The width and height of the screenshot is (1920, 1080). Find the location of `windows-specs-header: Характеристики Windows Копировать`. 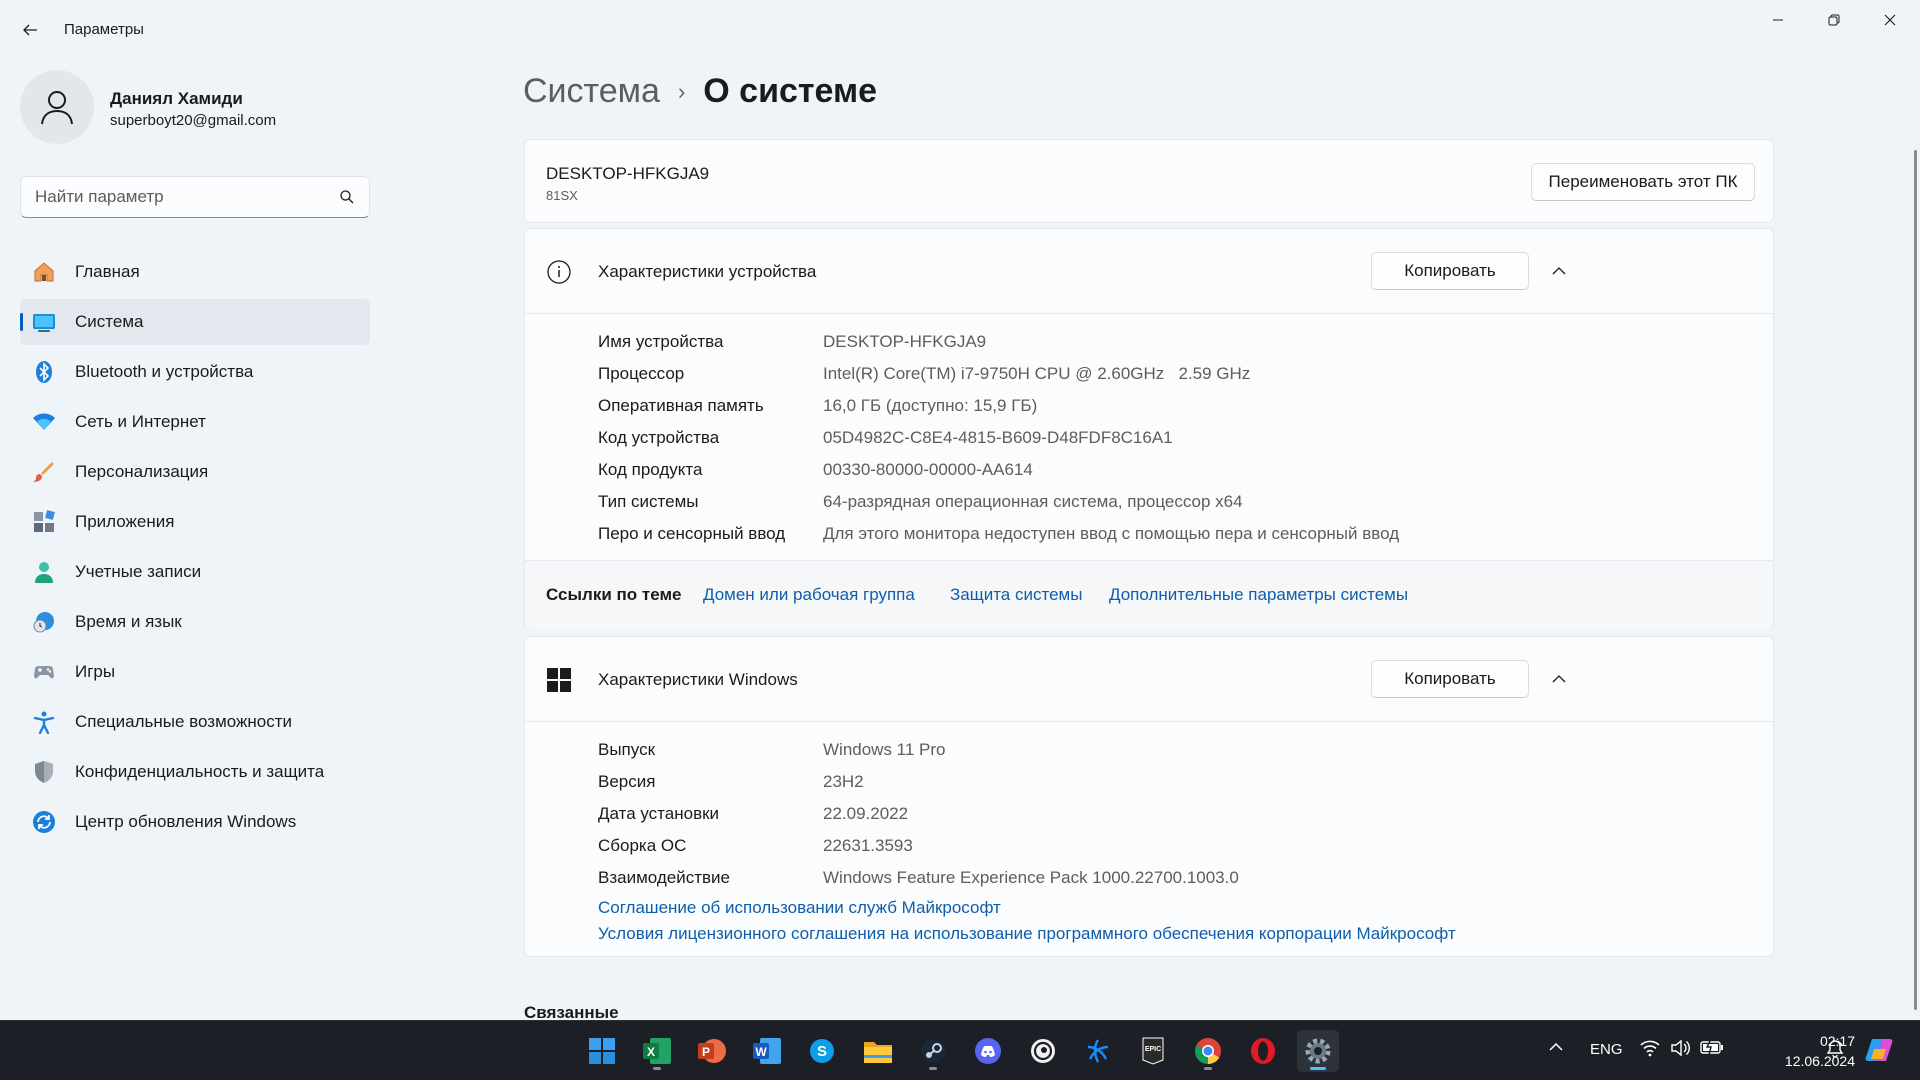

windows-specs-header: Характеристики Windows Копировать is located at coordinates (1149, 679).